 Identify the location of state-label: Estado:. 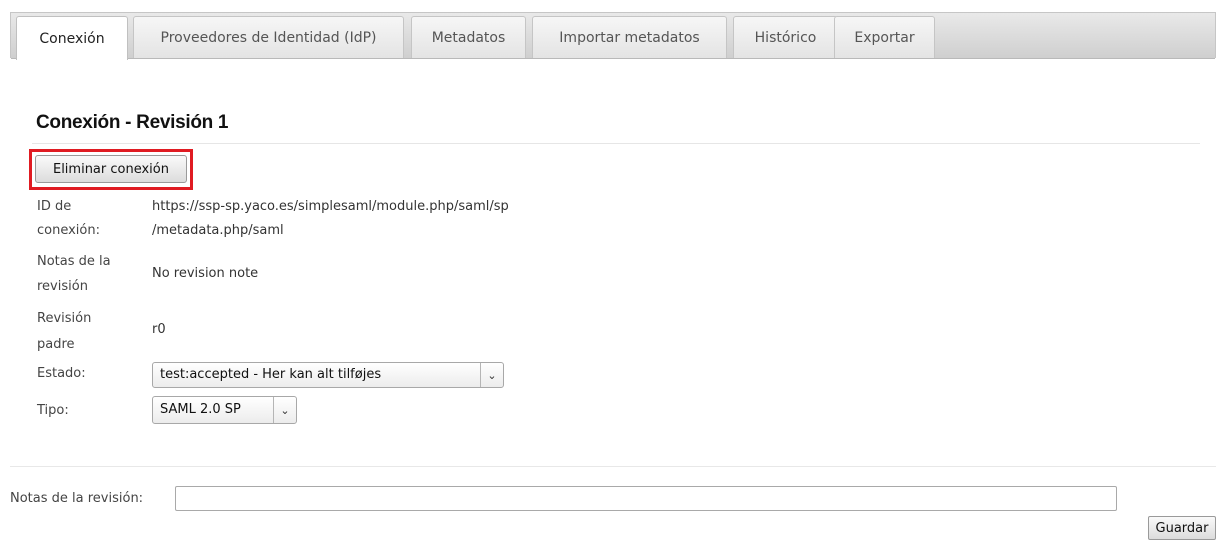
(61, 373).